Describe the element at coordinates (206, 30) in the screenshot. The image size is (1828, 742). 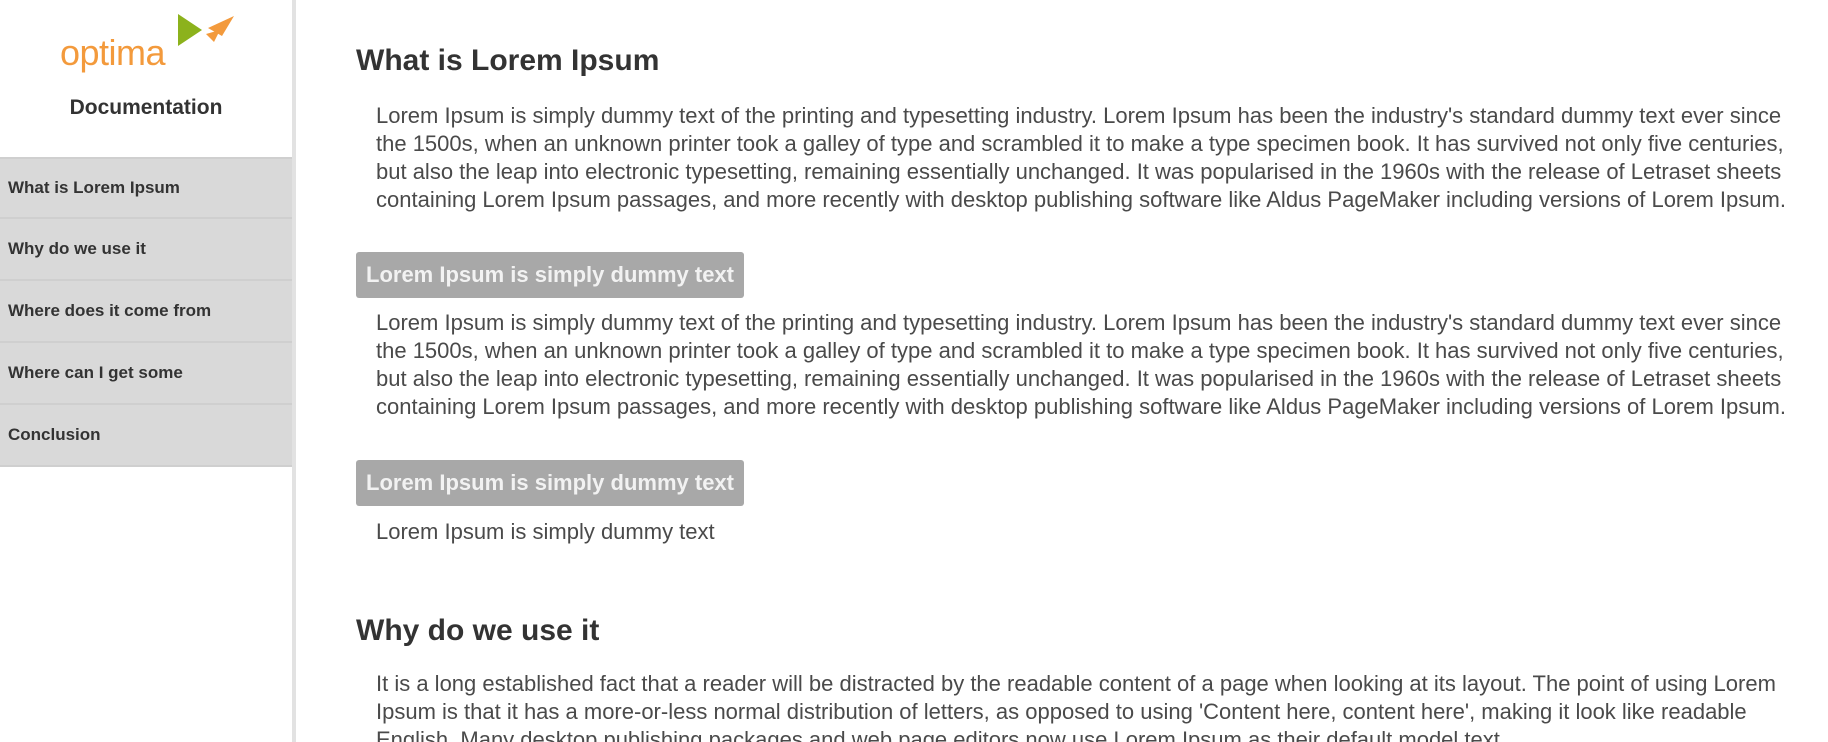
I see `optima-arrow-bird-icon` at that location.